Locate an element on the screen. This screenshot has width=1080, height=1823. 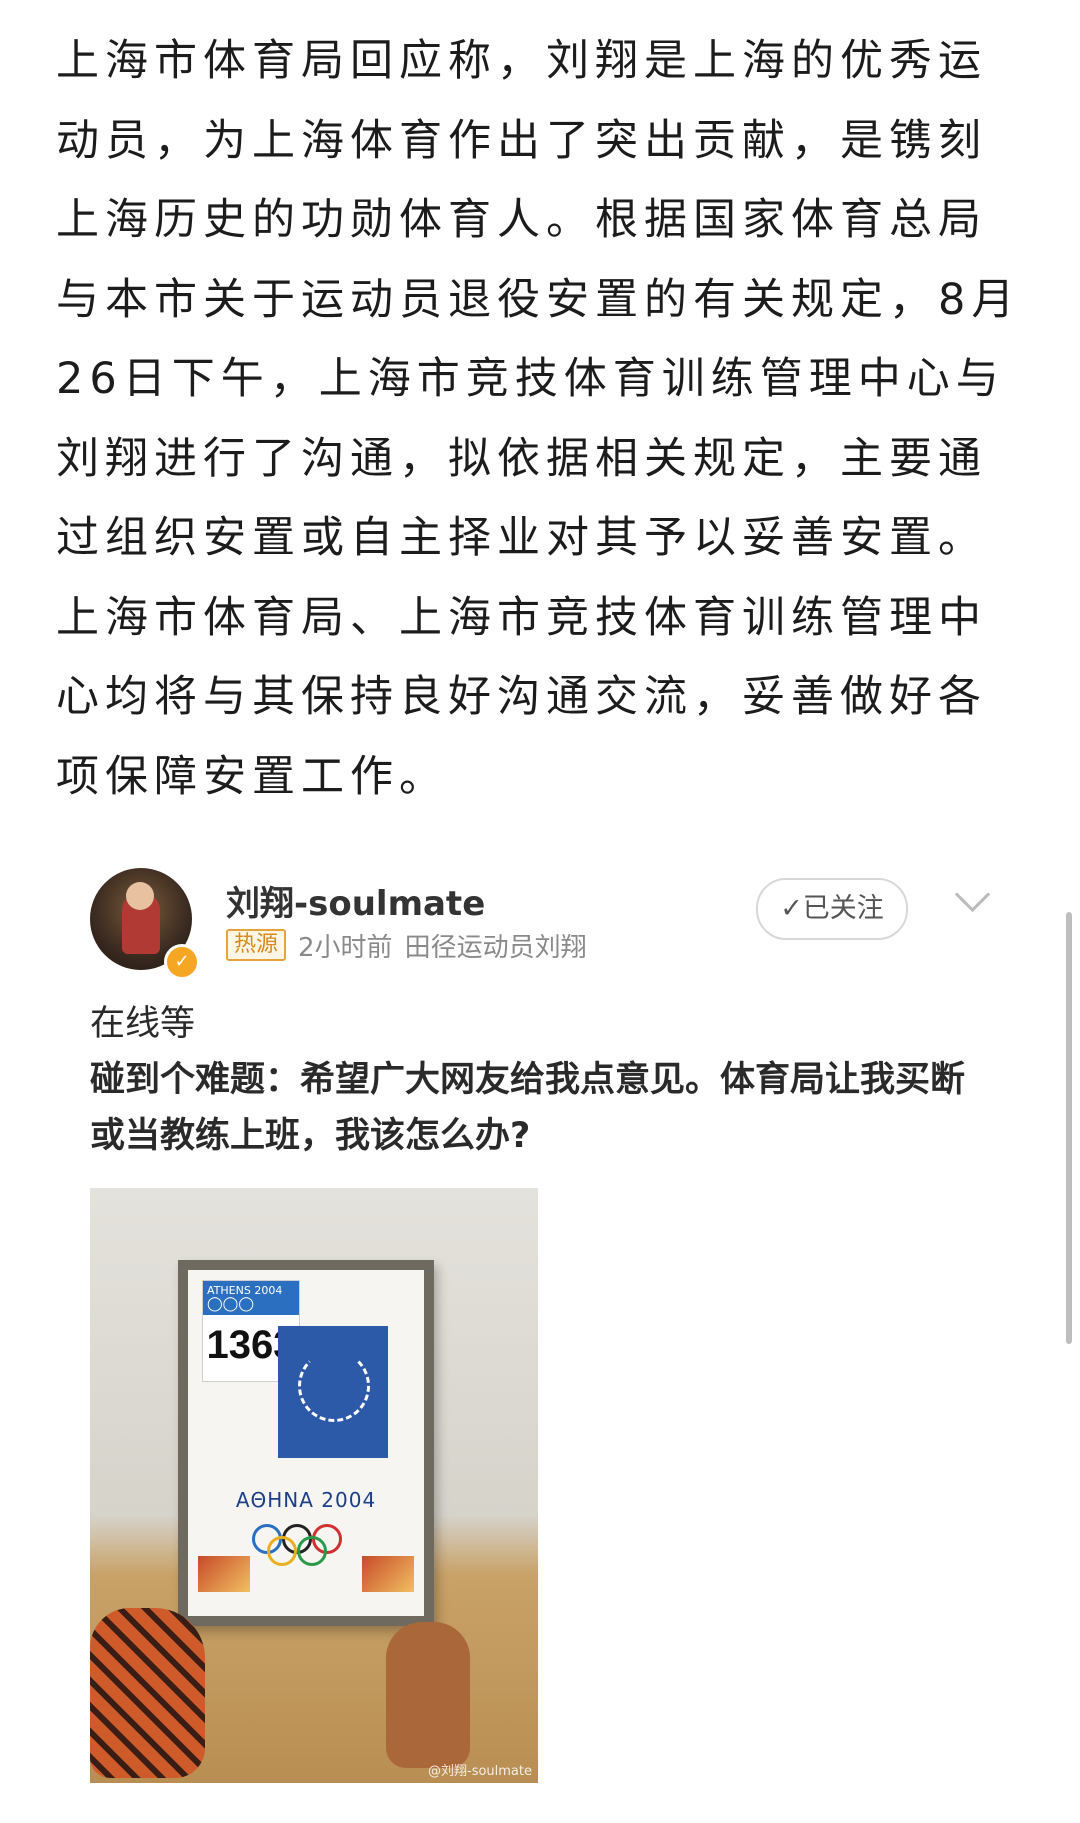
post-text-line-1: 在线等 is located at coordinates (143, 1024).